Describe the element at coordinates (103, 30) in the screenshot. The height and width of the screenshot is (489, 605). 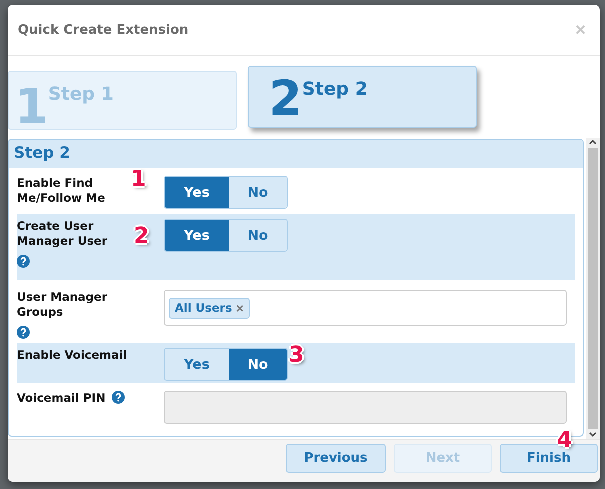
I see `dialog-title: Quick Create Extension` at that location.